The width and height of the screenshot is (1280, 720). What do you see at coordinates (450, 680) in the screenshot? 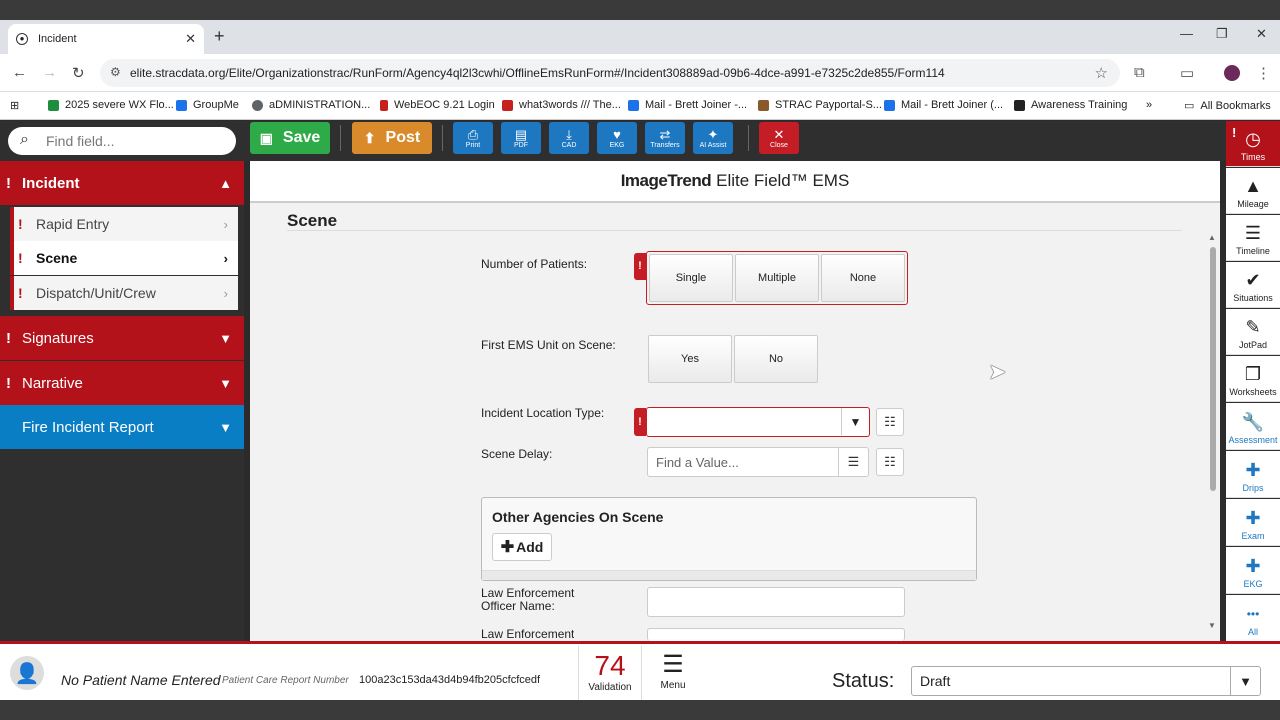
I see `pcr-number: 100a23c153da43d4b94fb205cfcfcedf` at bounding box center [450, 680].